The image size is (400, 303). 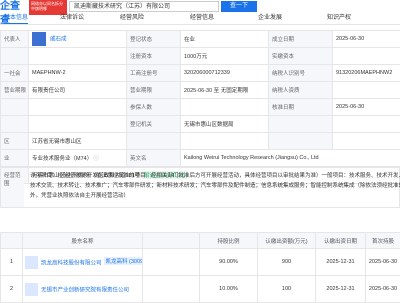 I want to click on tab-basic-info: 基本信息, so click(x=16, y=18).